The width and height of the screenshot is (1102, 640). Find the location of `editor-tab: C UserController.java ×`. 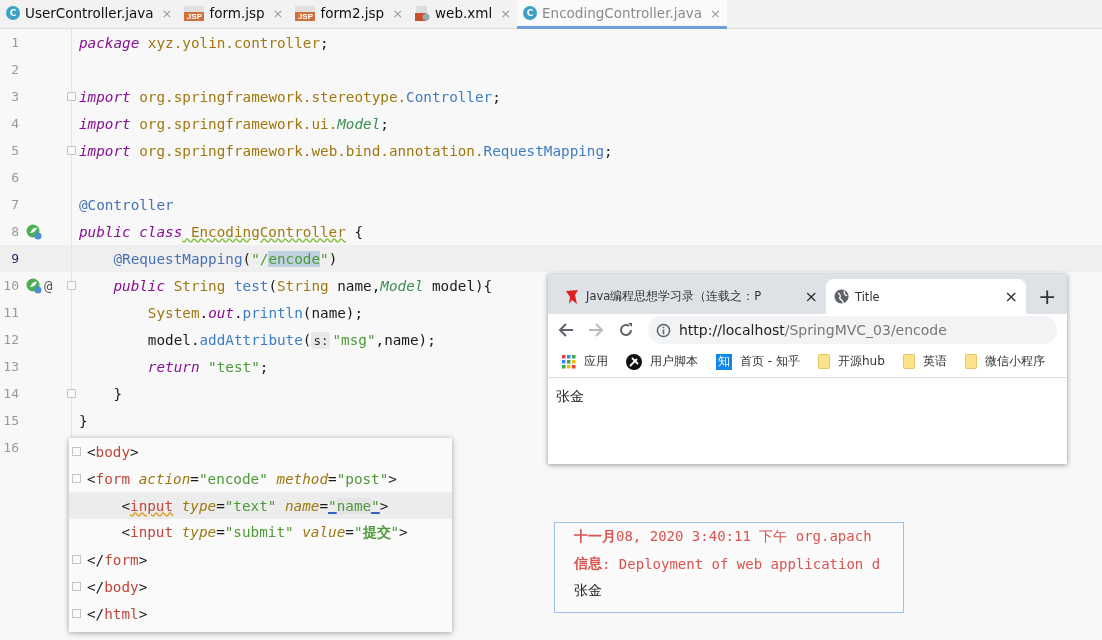

editor-tab: C UserController.java × is located at coordinates (89, 14).